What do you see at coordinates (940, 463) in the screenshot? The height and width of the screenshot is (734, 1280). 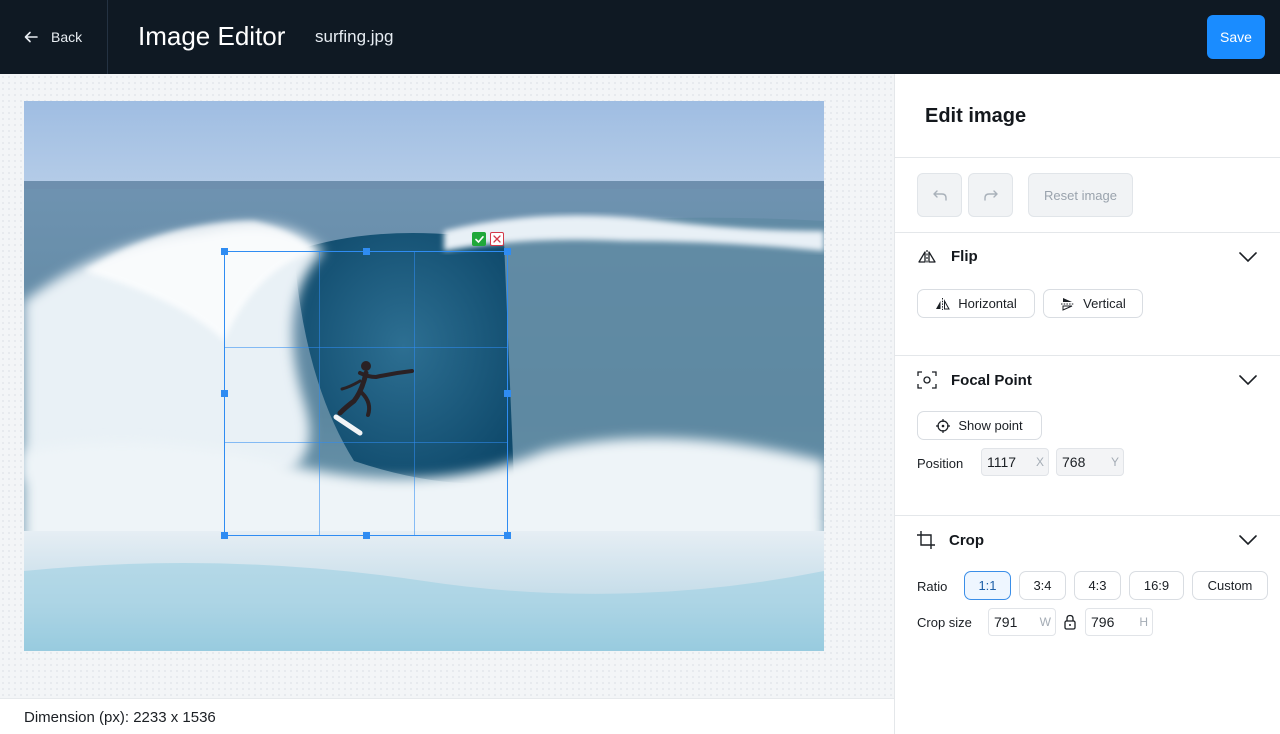 I see `position-label: Position` at bounding box center [940, 463].